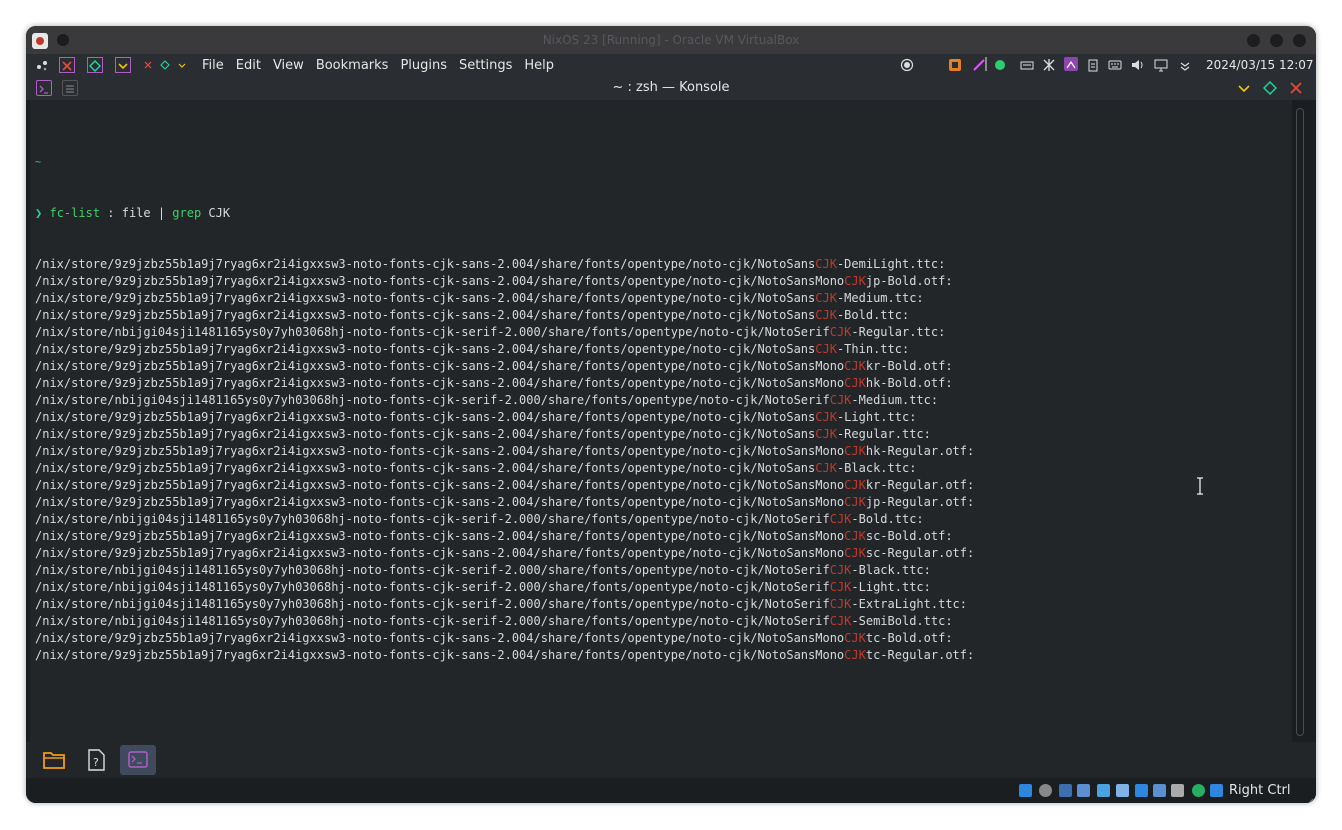 The image size is (1342, 830). I want to click on audio-icon, so click(1065, 790).